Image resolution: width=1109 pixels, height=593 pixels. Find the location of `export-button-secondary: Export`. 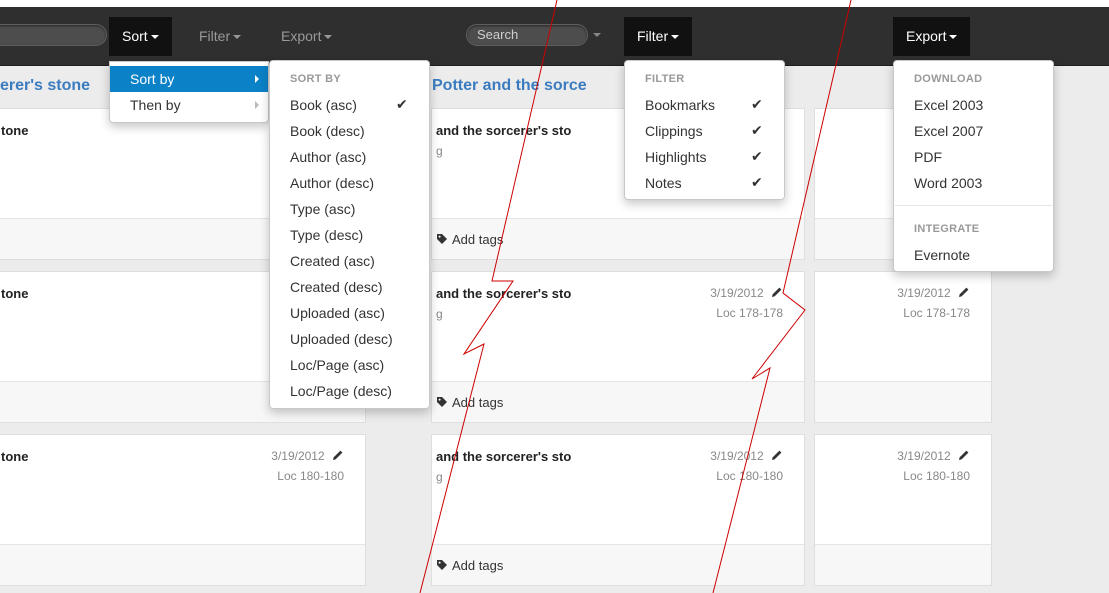

export-button-secondary: Export is located at coordinates (306, 36).